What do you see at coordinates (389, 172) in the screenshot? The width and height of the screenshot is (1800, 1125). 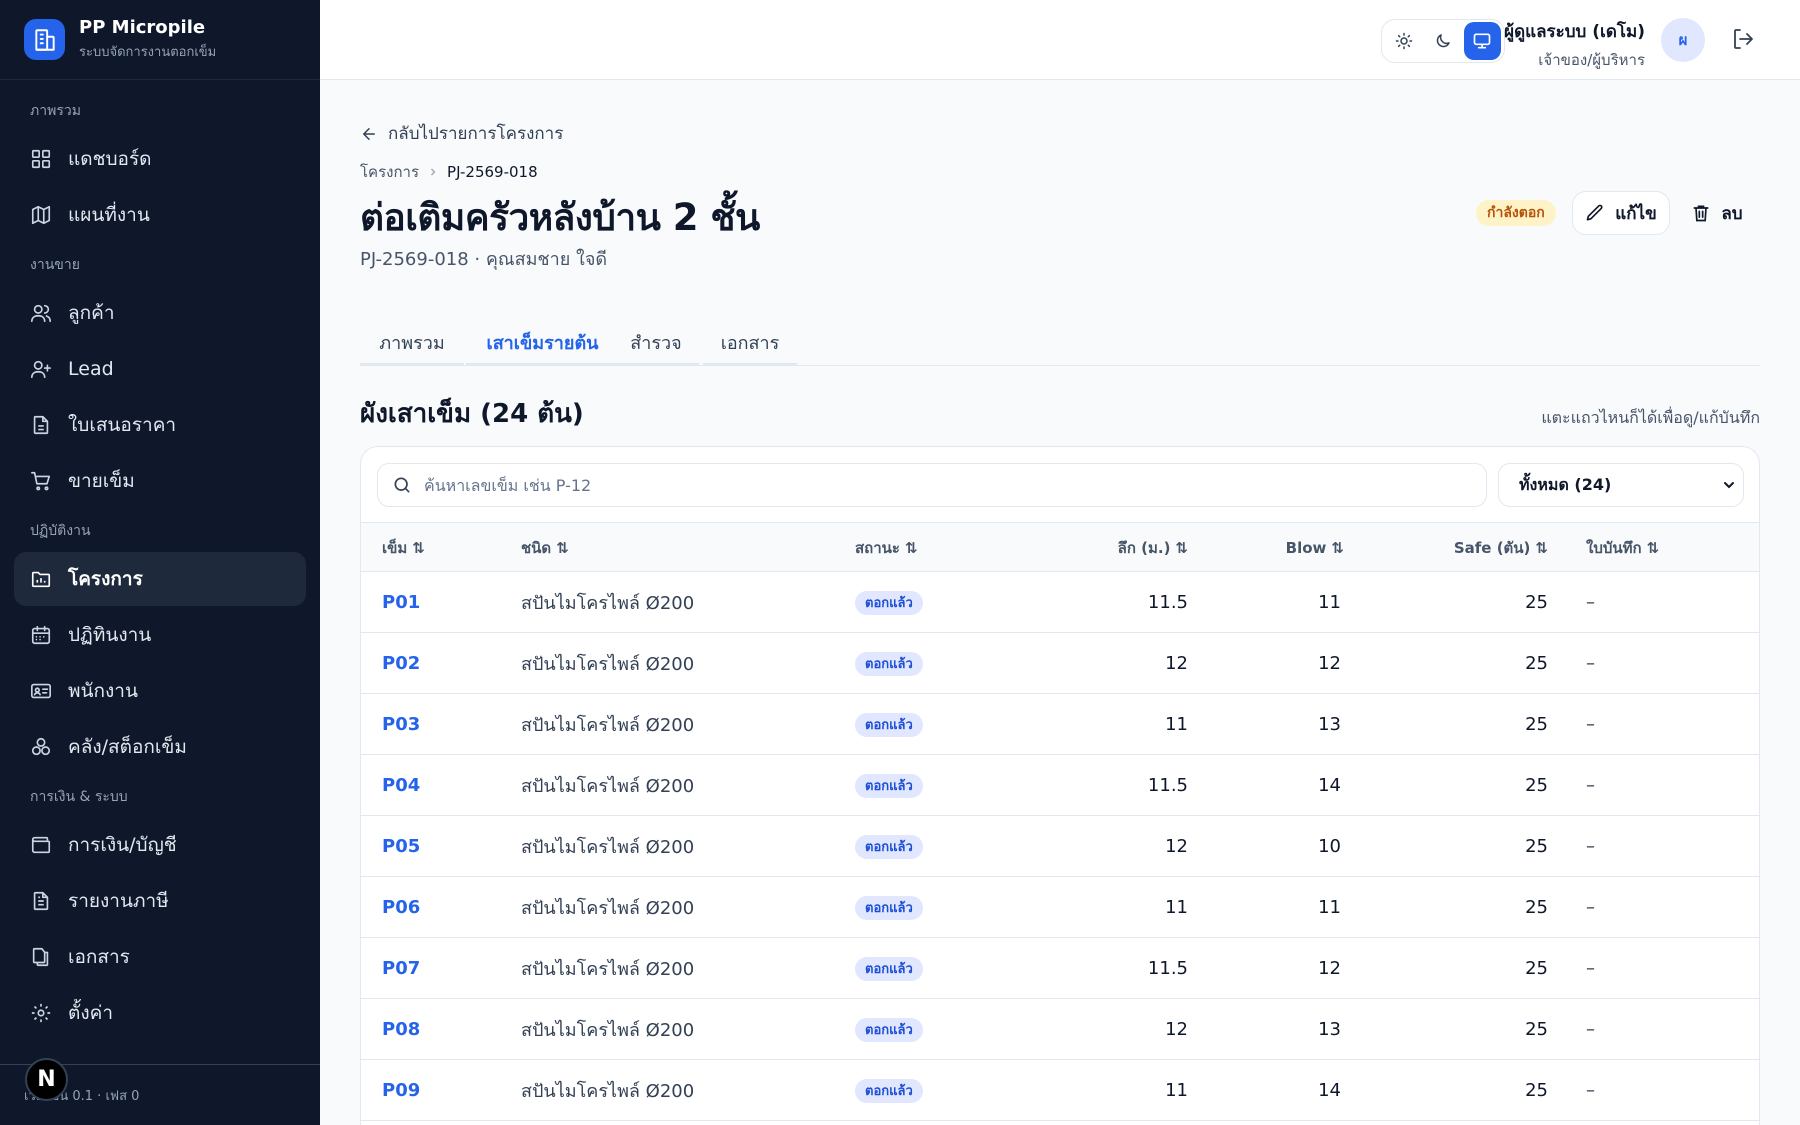 I see `breadcrumb-projects: โครงการ` at bounding box center [389, 172].